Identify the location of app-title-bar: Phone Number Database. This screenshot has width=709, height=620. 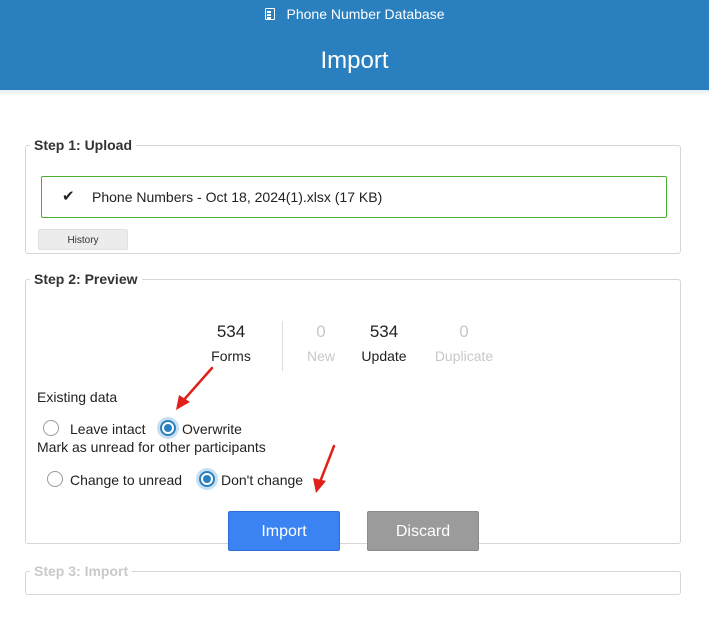
(354, 14).